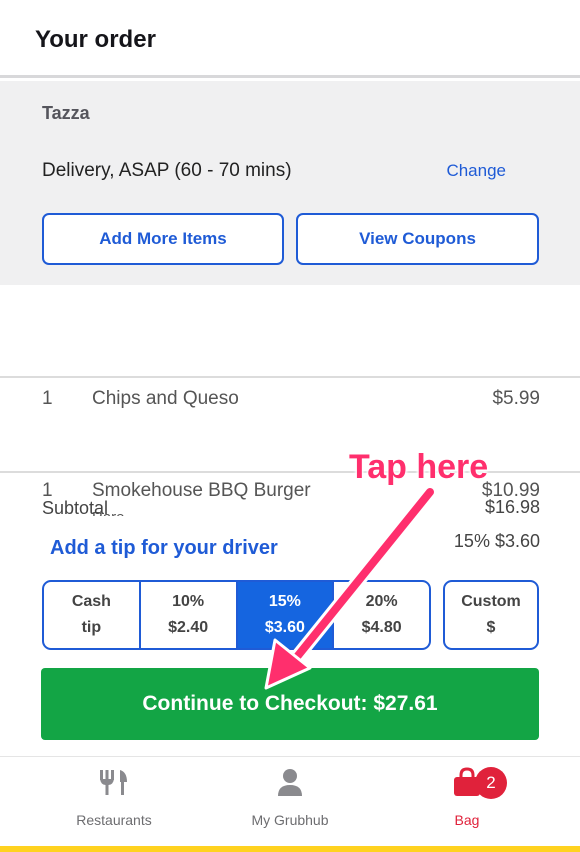 The width and height of the screenshot is (580, 852). Describe the element at coordinates (284, 615) in the screenshot. I see `tip-15-button: 15% $3.60` at that location.